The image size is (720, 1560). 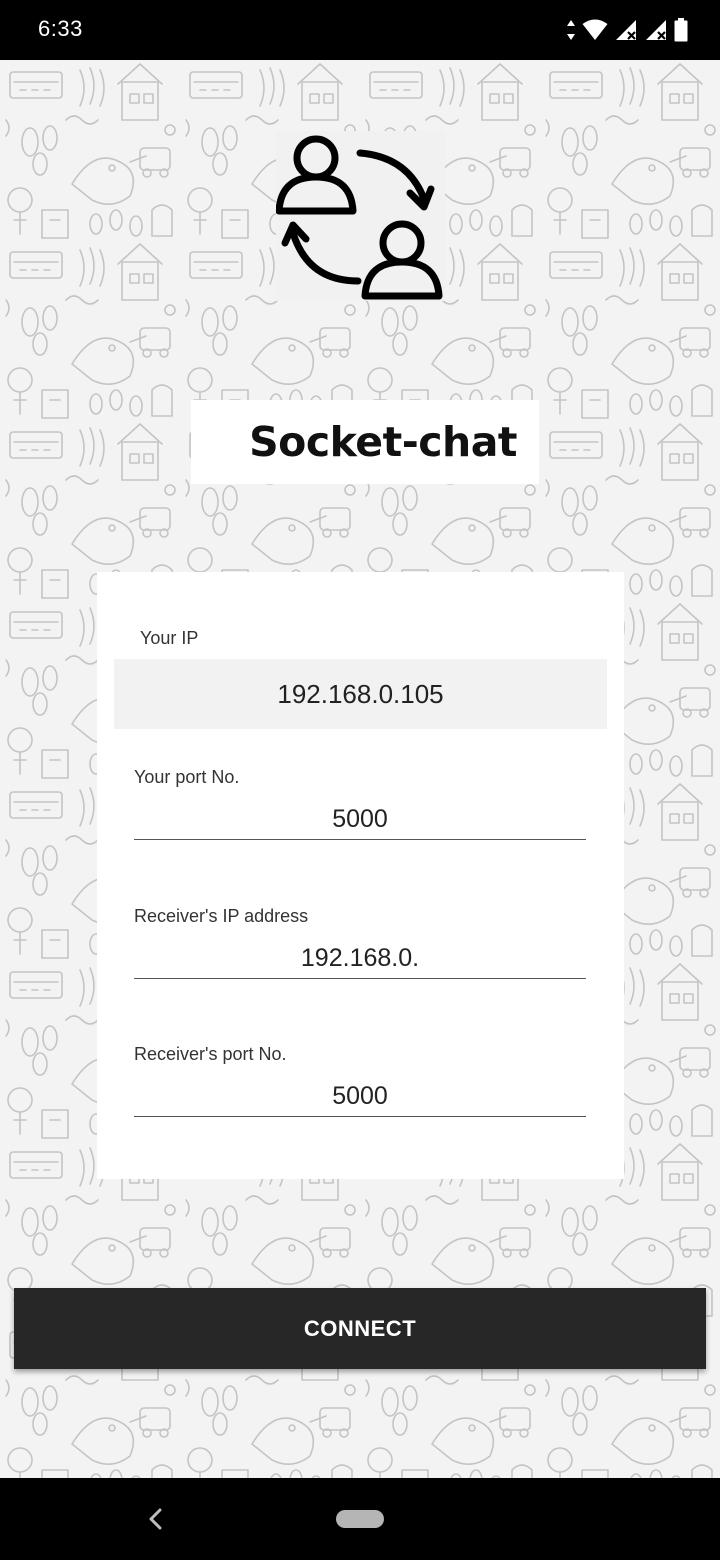 What do you see at coordinates (221, 916) in the screenshot?
I see `receiver-ip-label: Receiver's IP address` at bounding box center [221, 916].